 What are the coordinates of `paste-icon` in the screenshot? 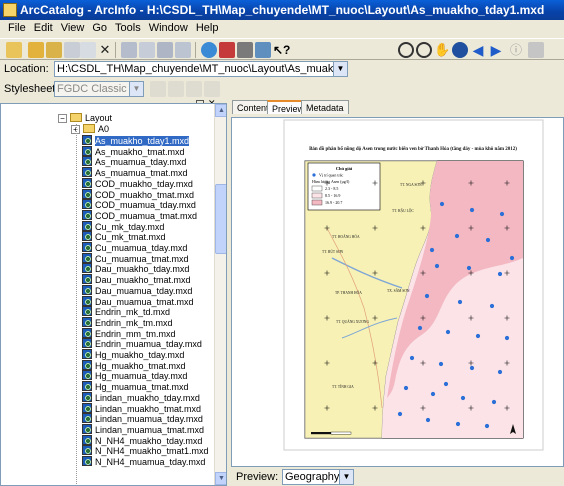 It's located at (88, 50).